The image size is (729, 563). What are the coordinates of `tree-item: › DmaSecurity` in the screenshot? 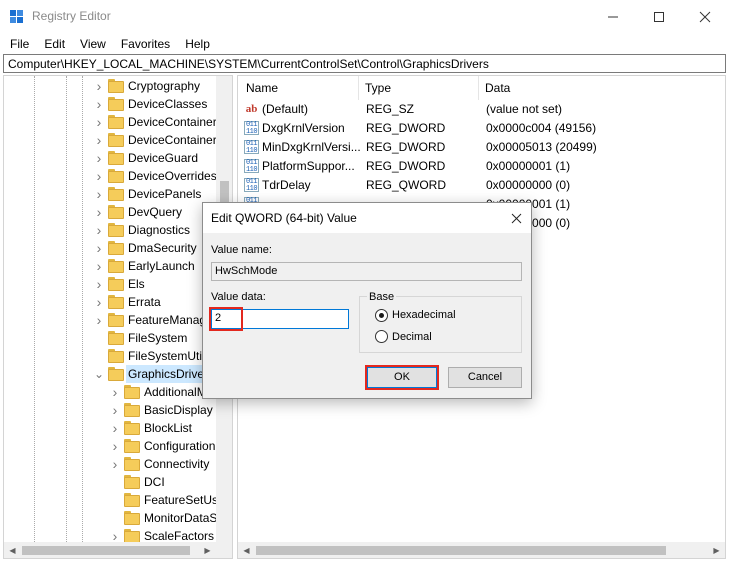 It's located at (110, 248).